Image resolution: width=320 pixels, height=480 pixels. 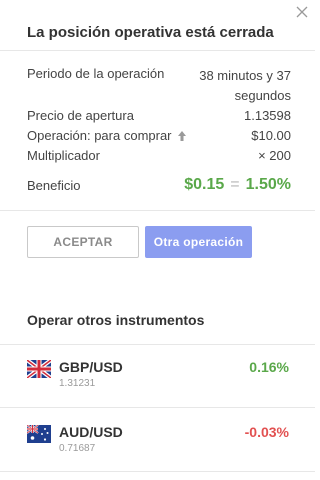 What do you see at coordinates (116, 320) in the screenshot?
I see `instruments-section-title: Operar otros instrumentos` at bounding box center [116, 320].